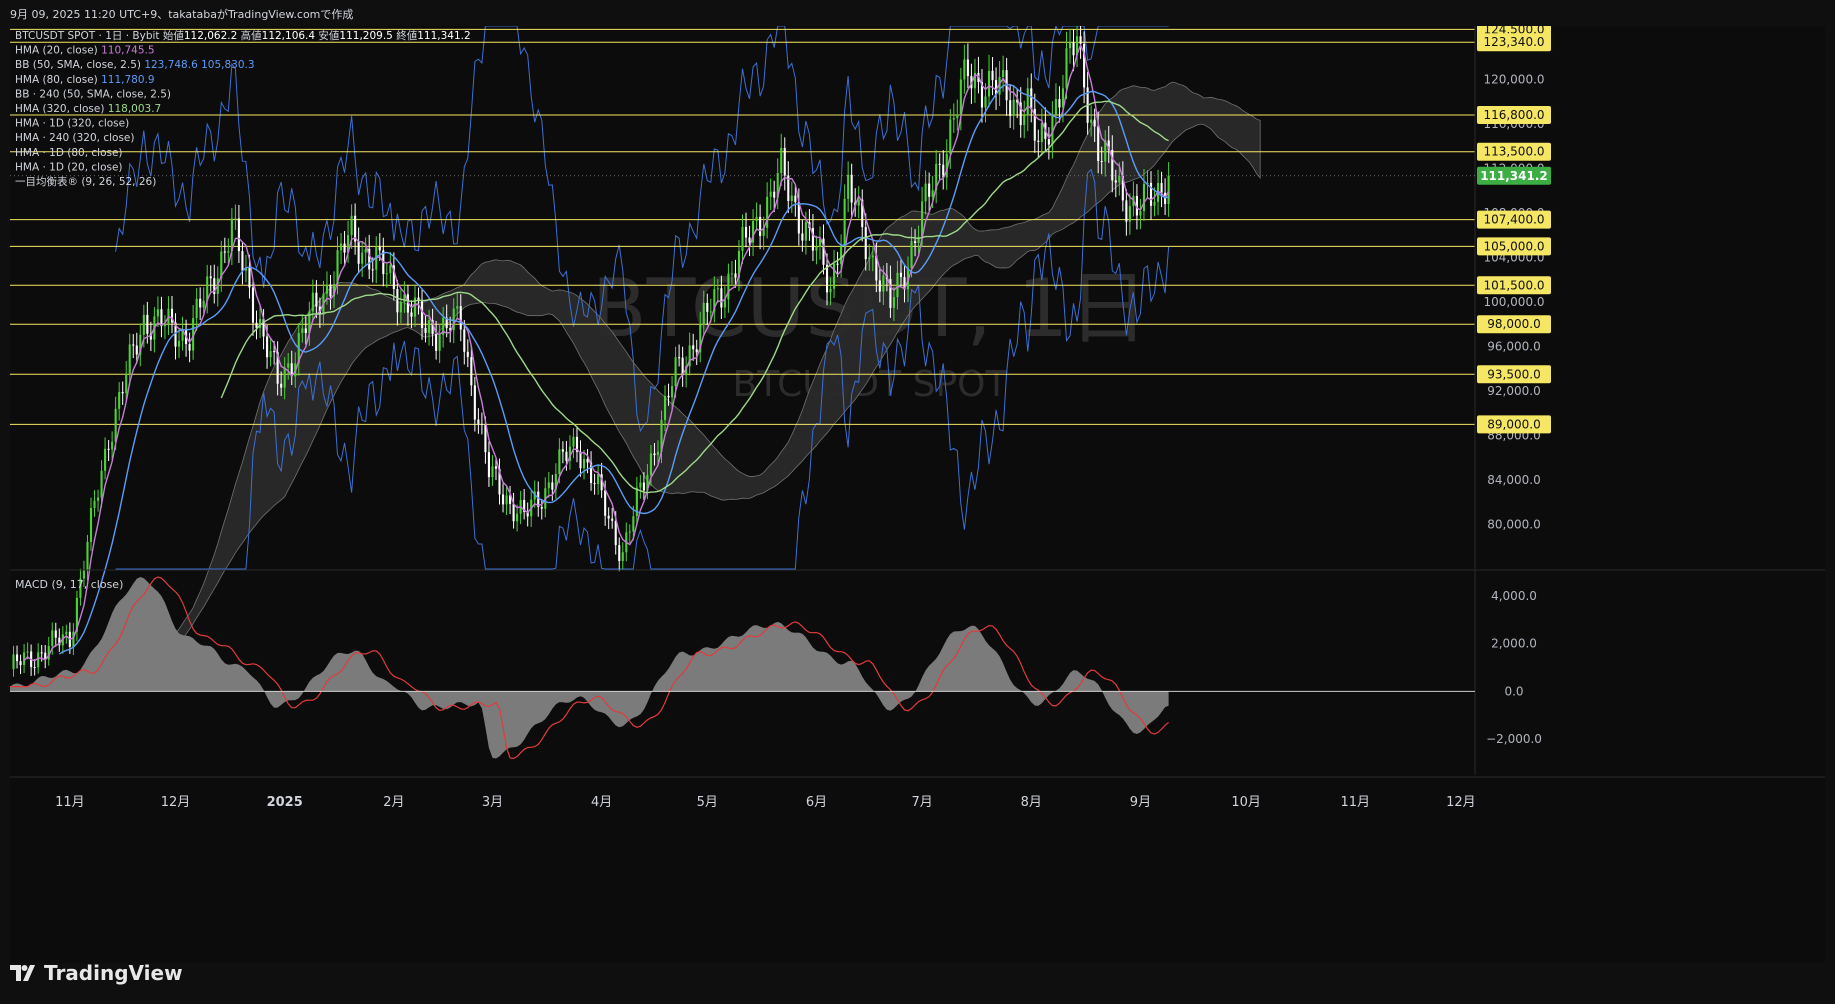 This screenshot has width=1835, height=1004. Describe the element at coordinates (1513, 324) in the screenshot. I see `level-tag-label: 98,000.0` at that location.